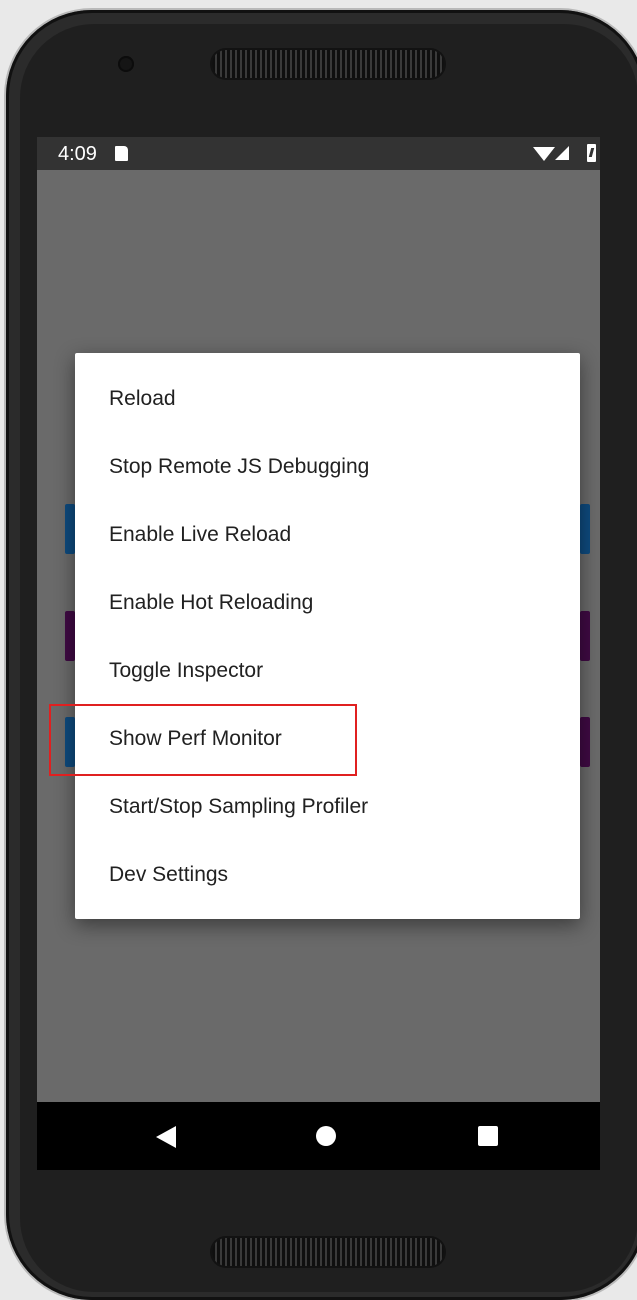 The height and width of the screenshot is (1300, 637). Describe the element at coordinates (328, 1252) in the screenshot. I see `bottom-speaker` at that location.